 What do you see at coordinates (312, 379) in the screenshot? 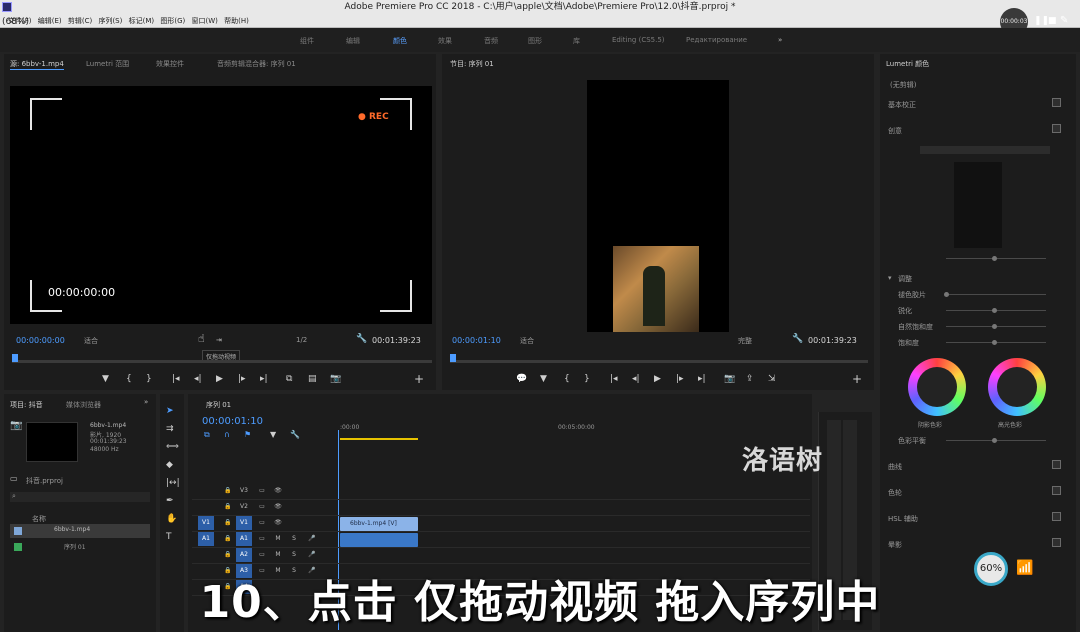
I see `overwrite-icon: ▤` at bounding box center [312, 379].